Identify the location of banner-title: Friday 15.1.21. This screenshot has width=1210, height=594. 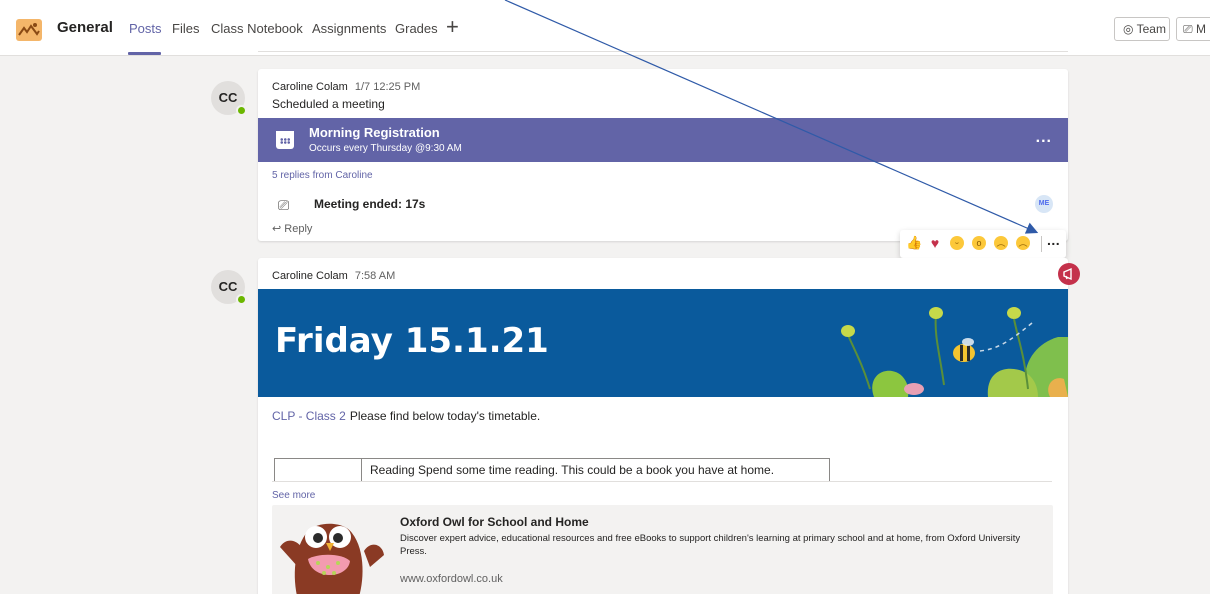
(412, 341).